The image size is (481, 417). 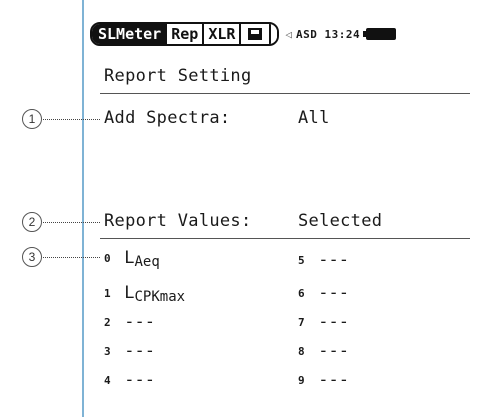 I want to click on speaker-icon: ◁, so click(x=289, y=34).